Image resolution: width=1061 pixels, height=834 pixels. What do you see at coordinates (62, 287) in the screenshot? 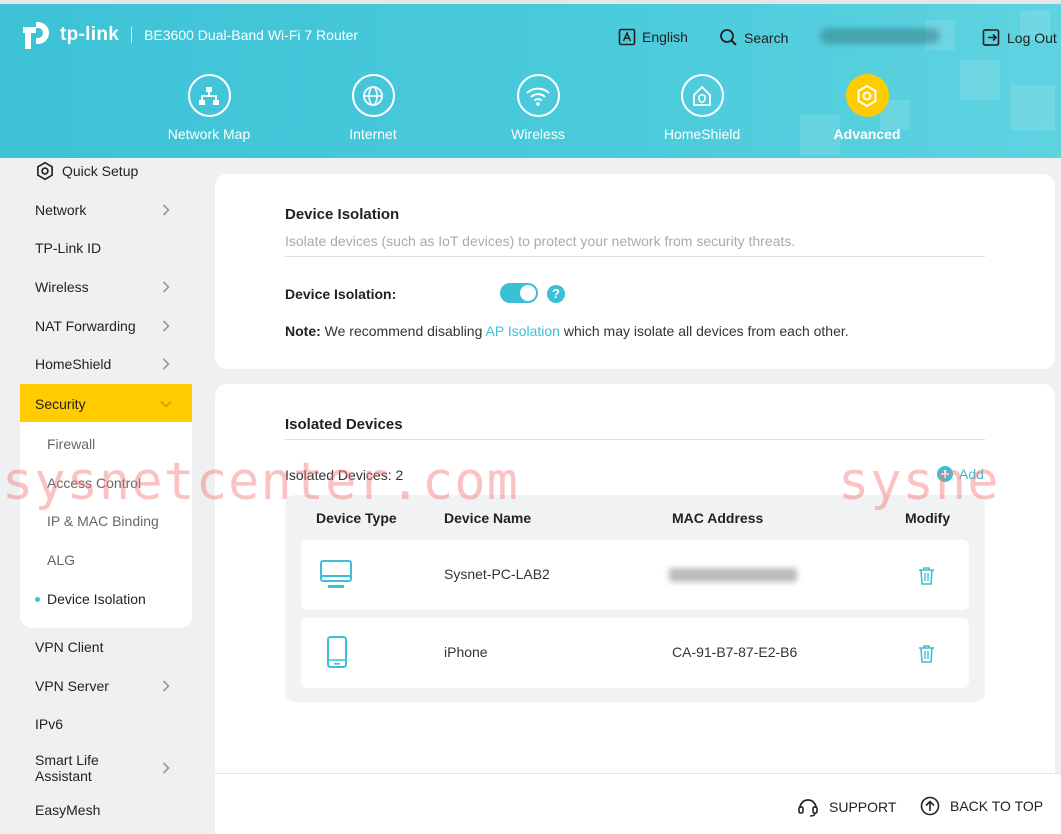
I see `sidebar-item-label: Wireless` at bounding box center [62, 287].